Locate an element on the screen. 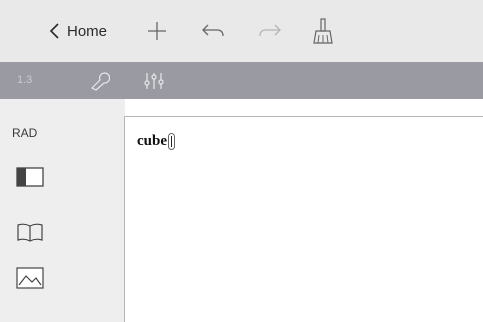 The height and width of the screenshot is (322, 483). layout-button is located at coordinates (30, 179).